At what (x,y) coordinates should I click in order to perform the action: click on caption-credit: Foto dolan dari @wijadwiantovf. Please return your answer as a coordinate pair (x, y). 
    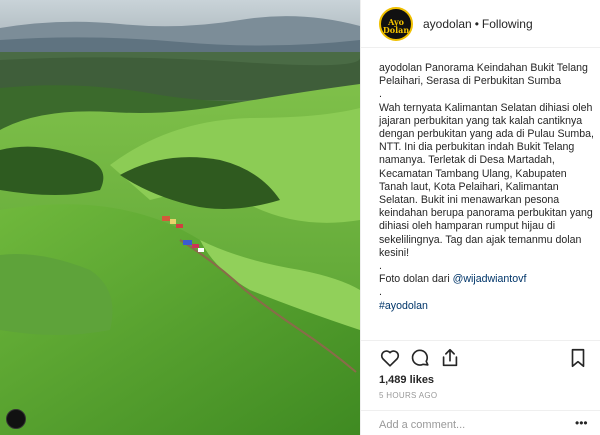
    Looking at the image, I should click on (487, 279).